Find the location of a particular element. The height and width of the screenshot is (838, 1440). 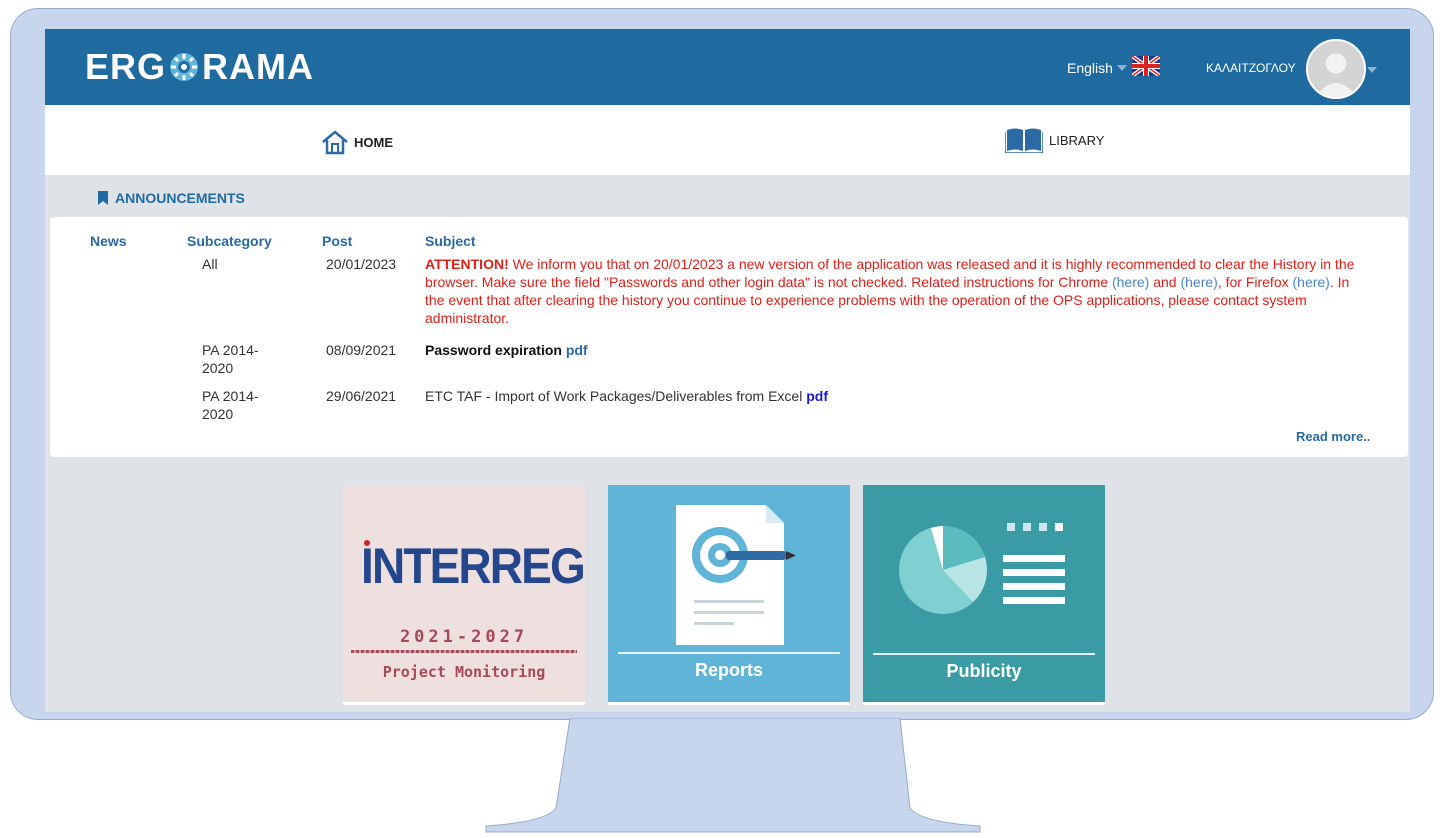

interreg-years: 2021-2027 is located at coordinates (464, 637).